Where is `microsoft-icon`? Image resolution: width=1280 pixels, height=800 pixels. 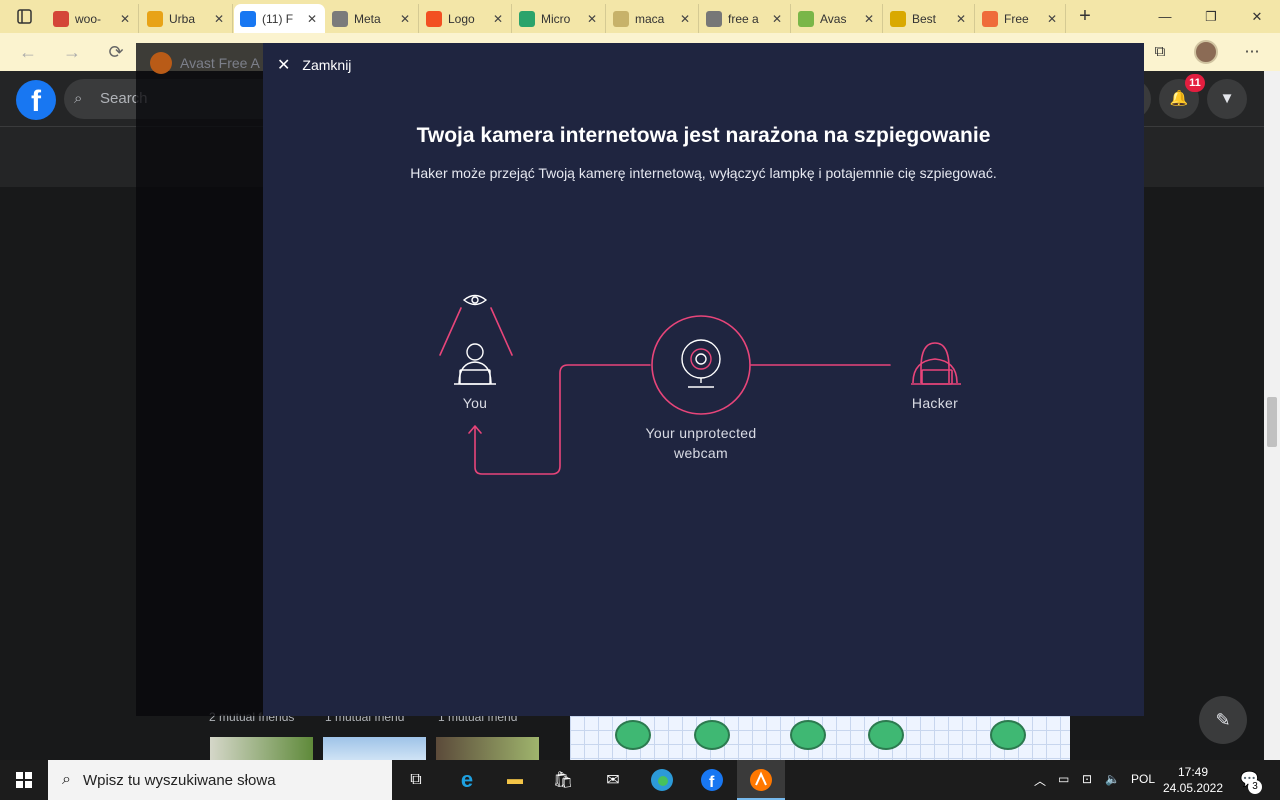 microsoft-icon is located at coordinates (434, 18).